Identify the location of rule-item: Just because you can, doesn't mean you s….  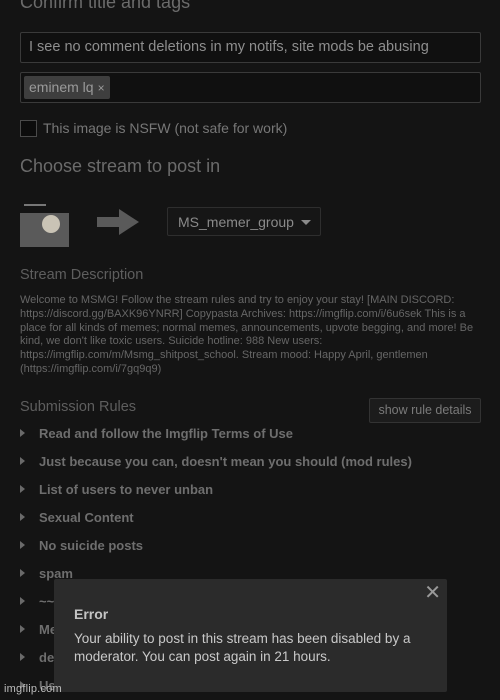
(216, 461).